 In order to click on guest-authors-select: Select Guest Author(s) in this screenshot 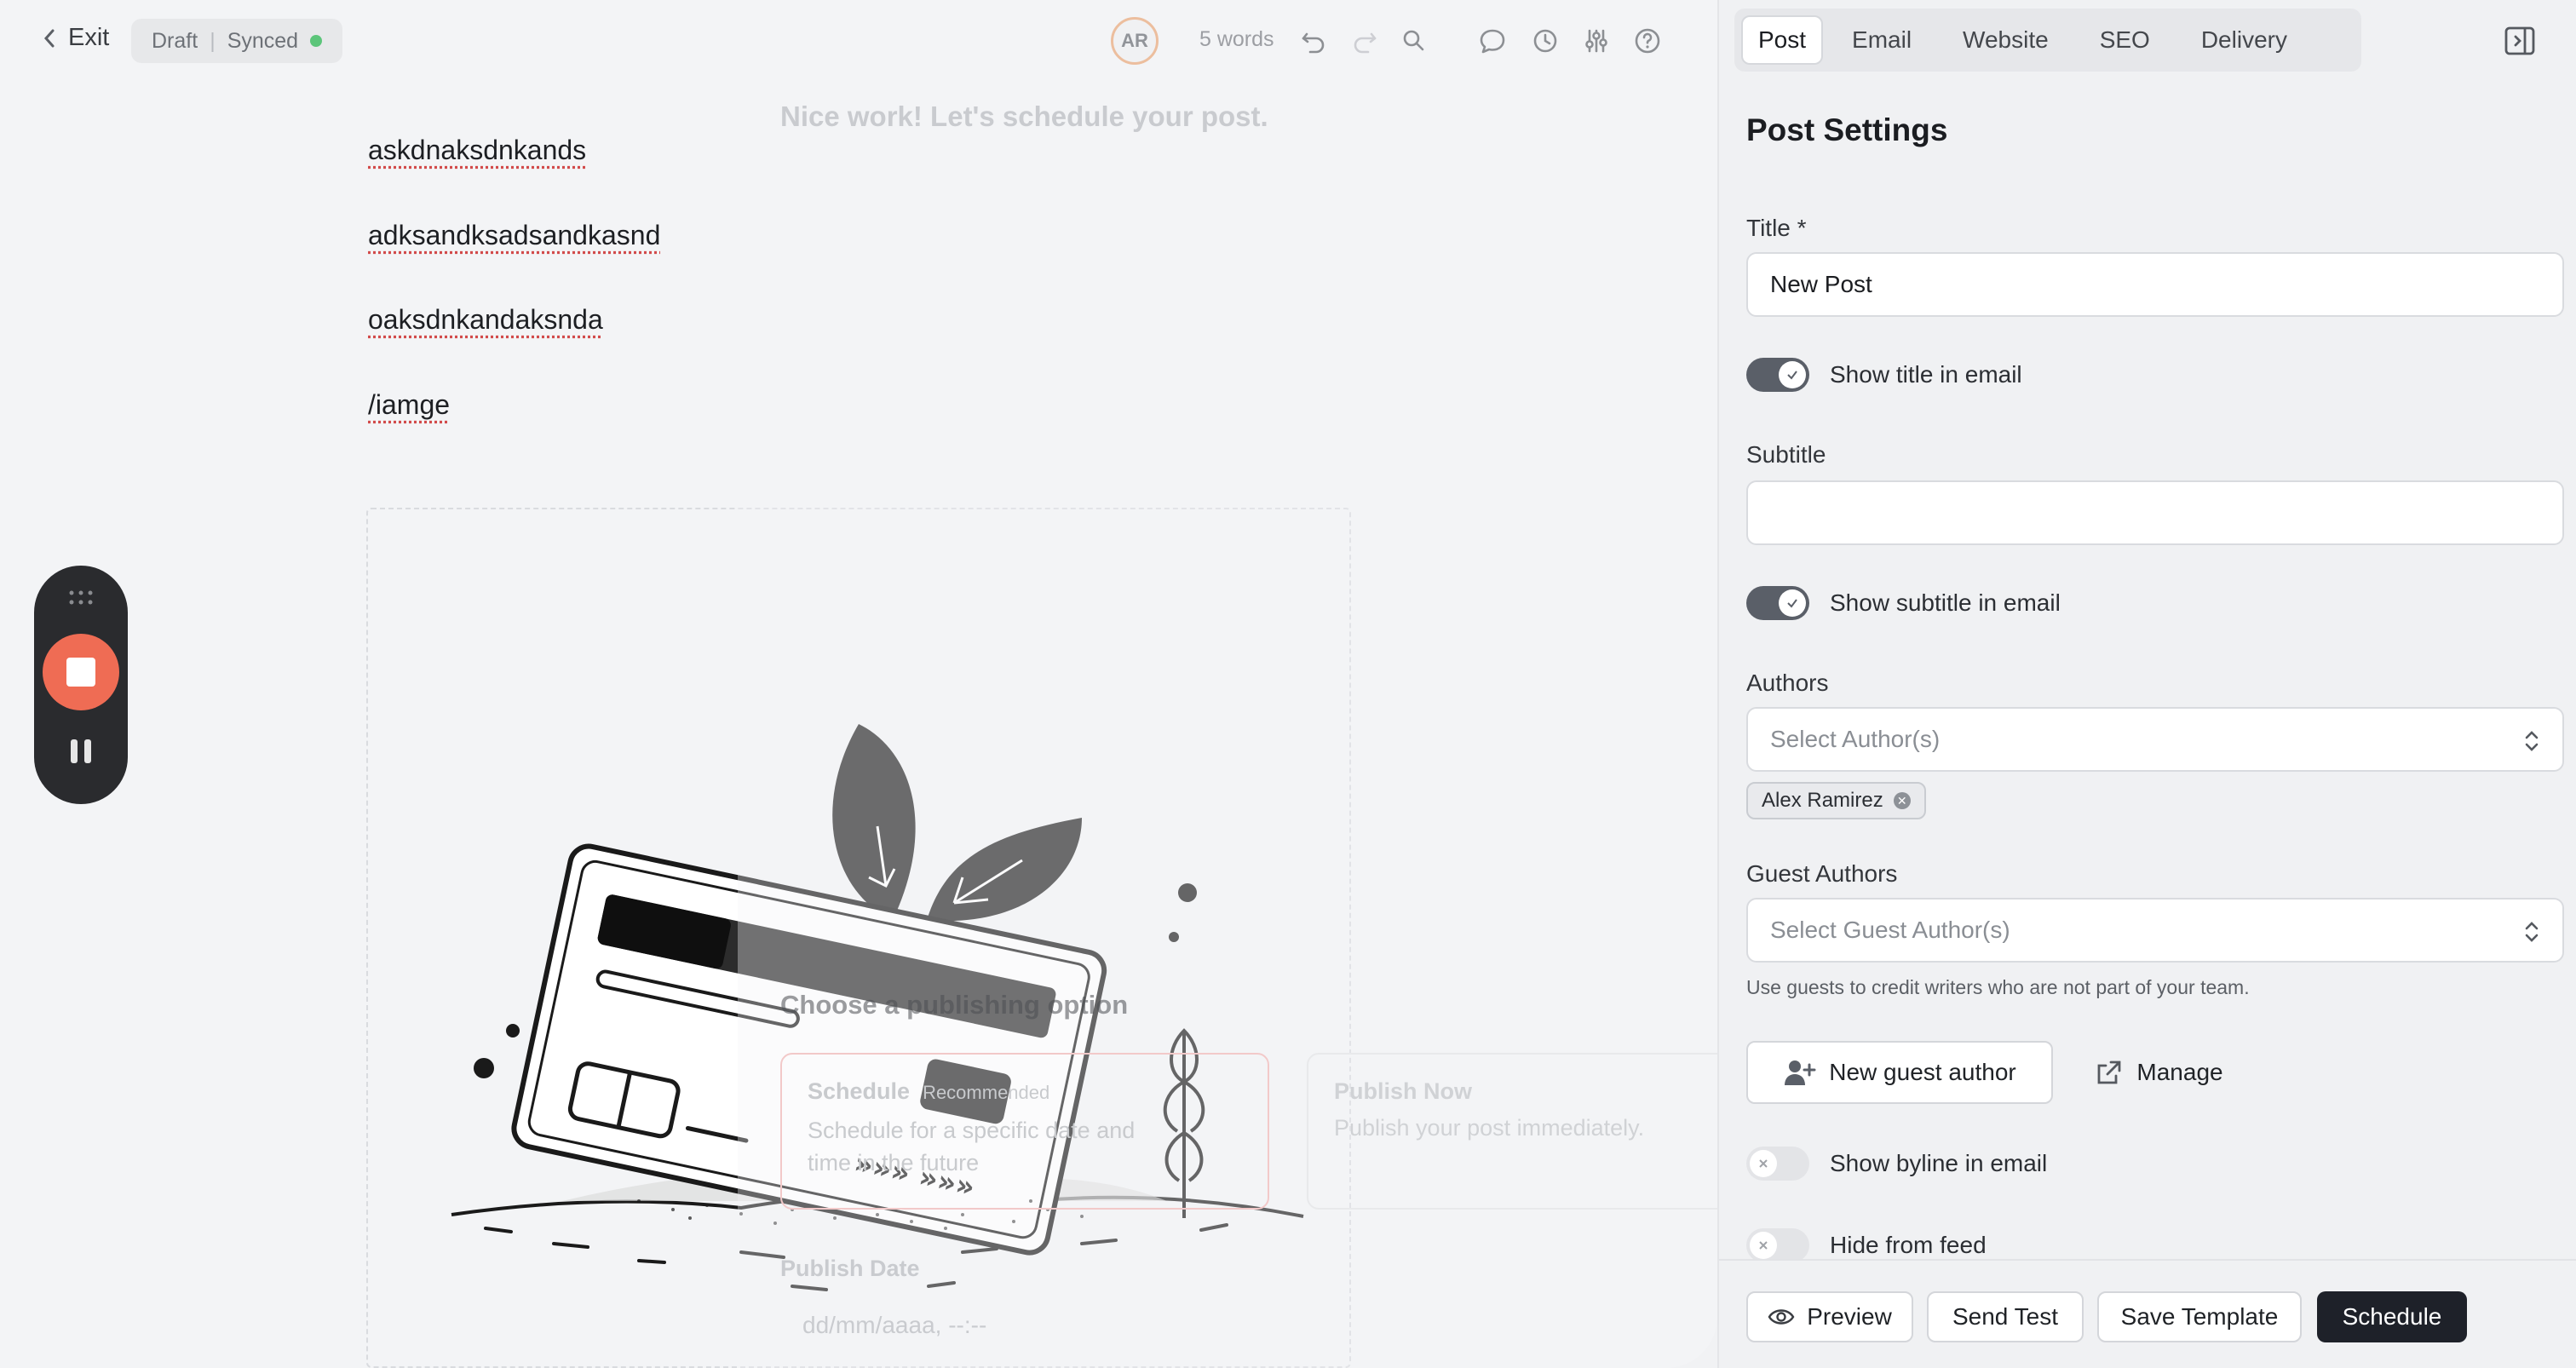, I will do `click(2155, 930)`.